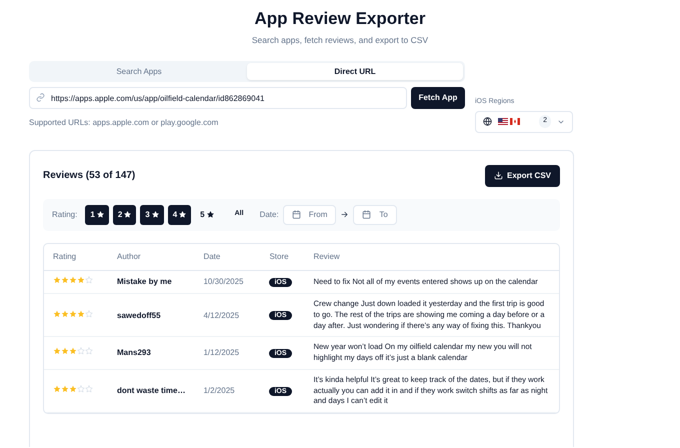 The height and width of the screenshot is (448, 680). I want to click on rating-filter: 3, so click(152, 214).